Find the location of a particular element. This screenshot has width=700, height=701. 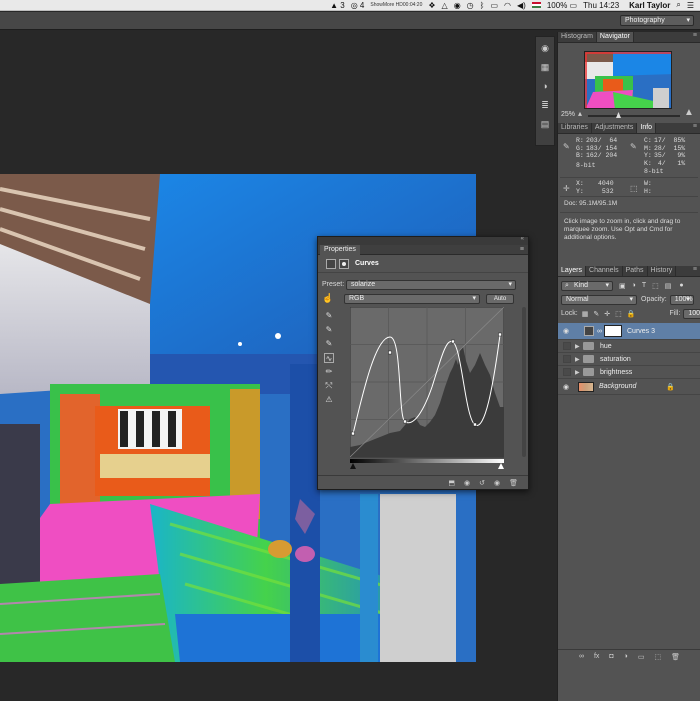

airplay-icon: ▭ is located at coordinates (494, 5).